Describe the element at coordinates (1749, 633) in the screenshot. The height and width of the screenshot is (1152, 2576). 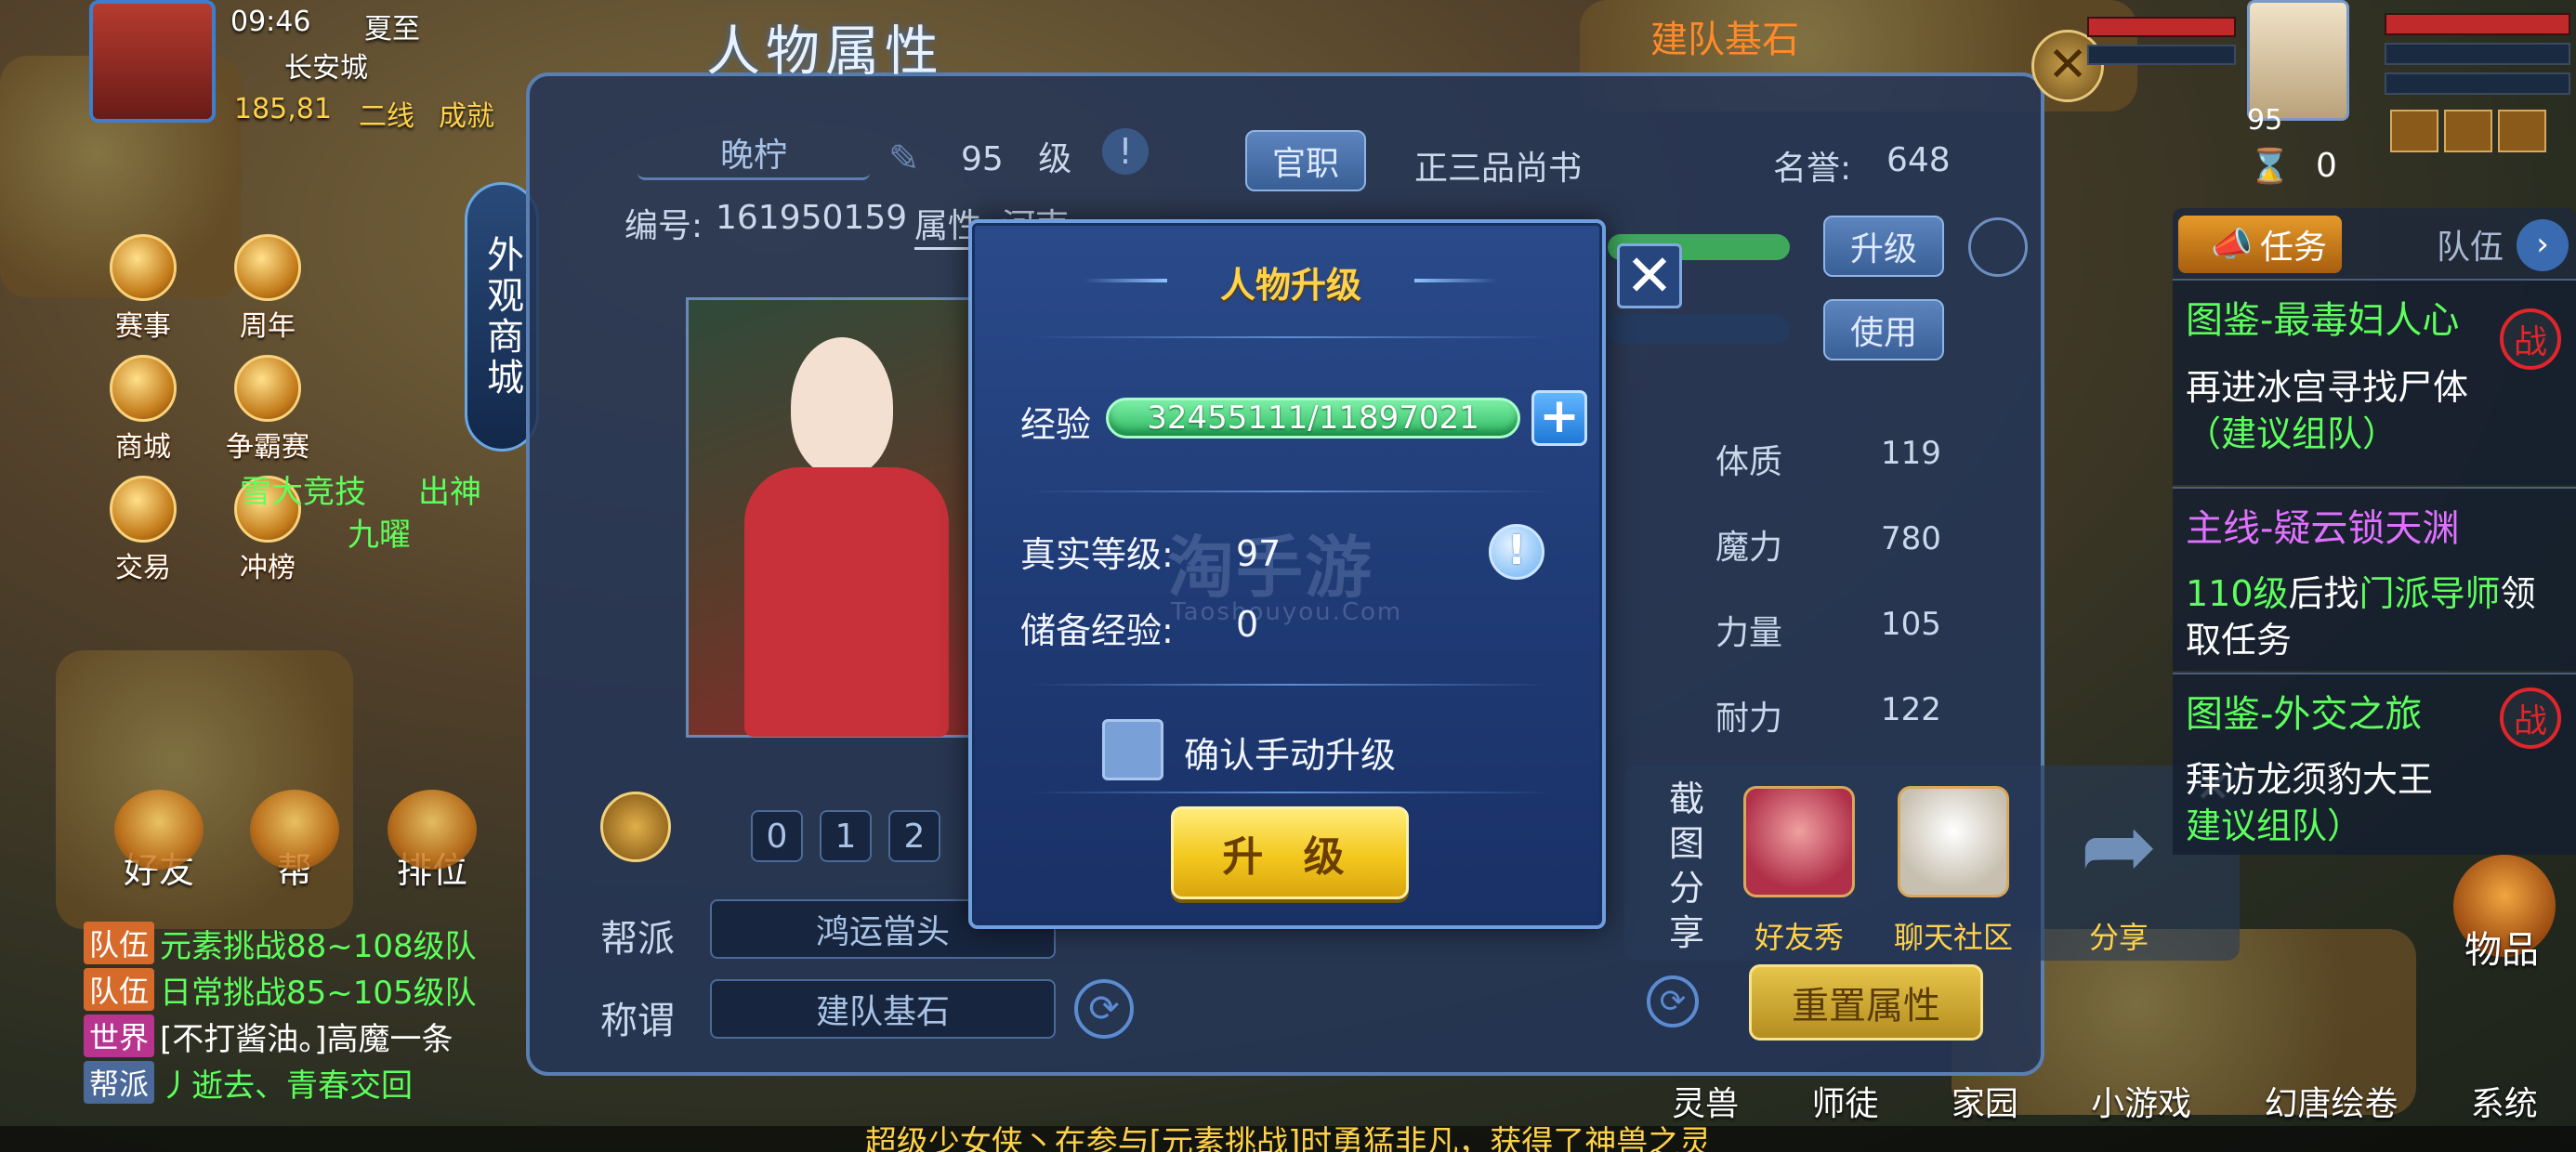
I see `stat-label: 力量` at that location.